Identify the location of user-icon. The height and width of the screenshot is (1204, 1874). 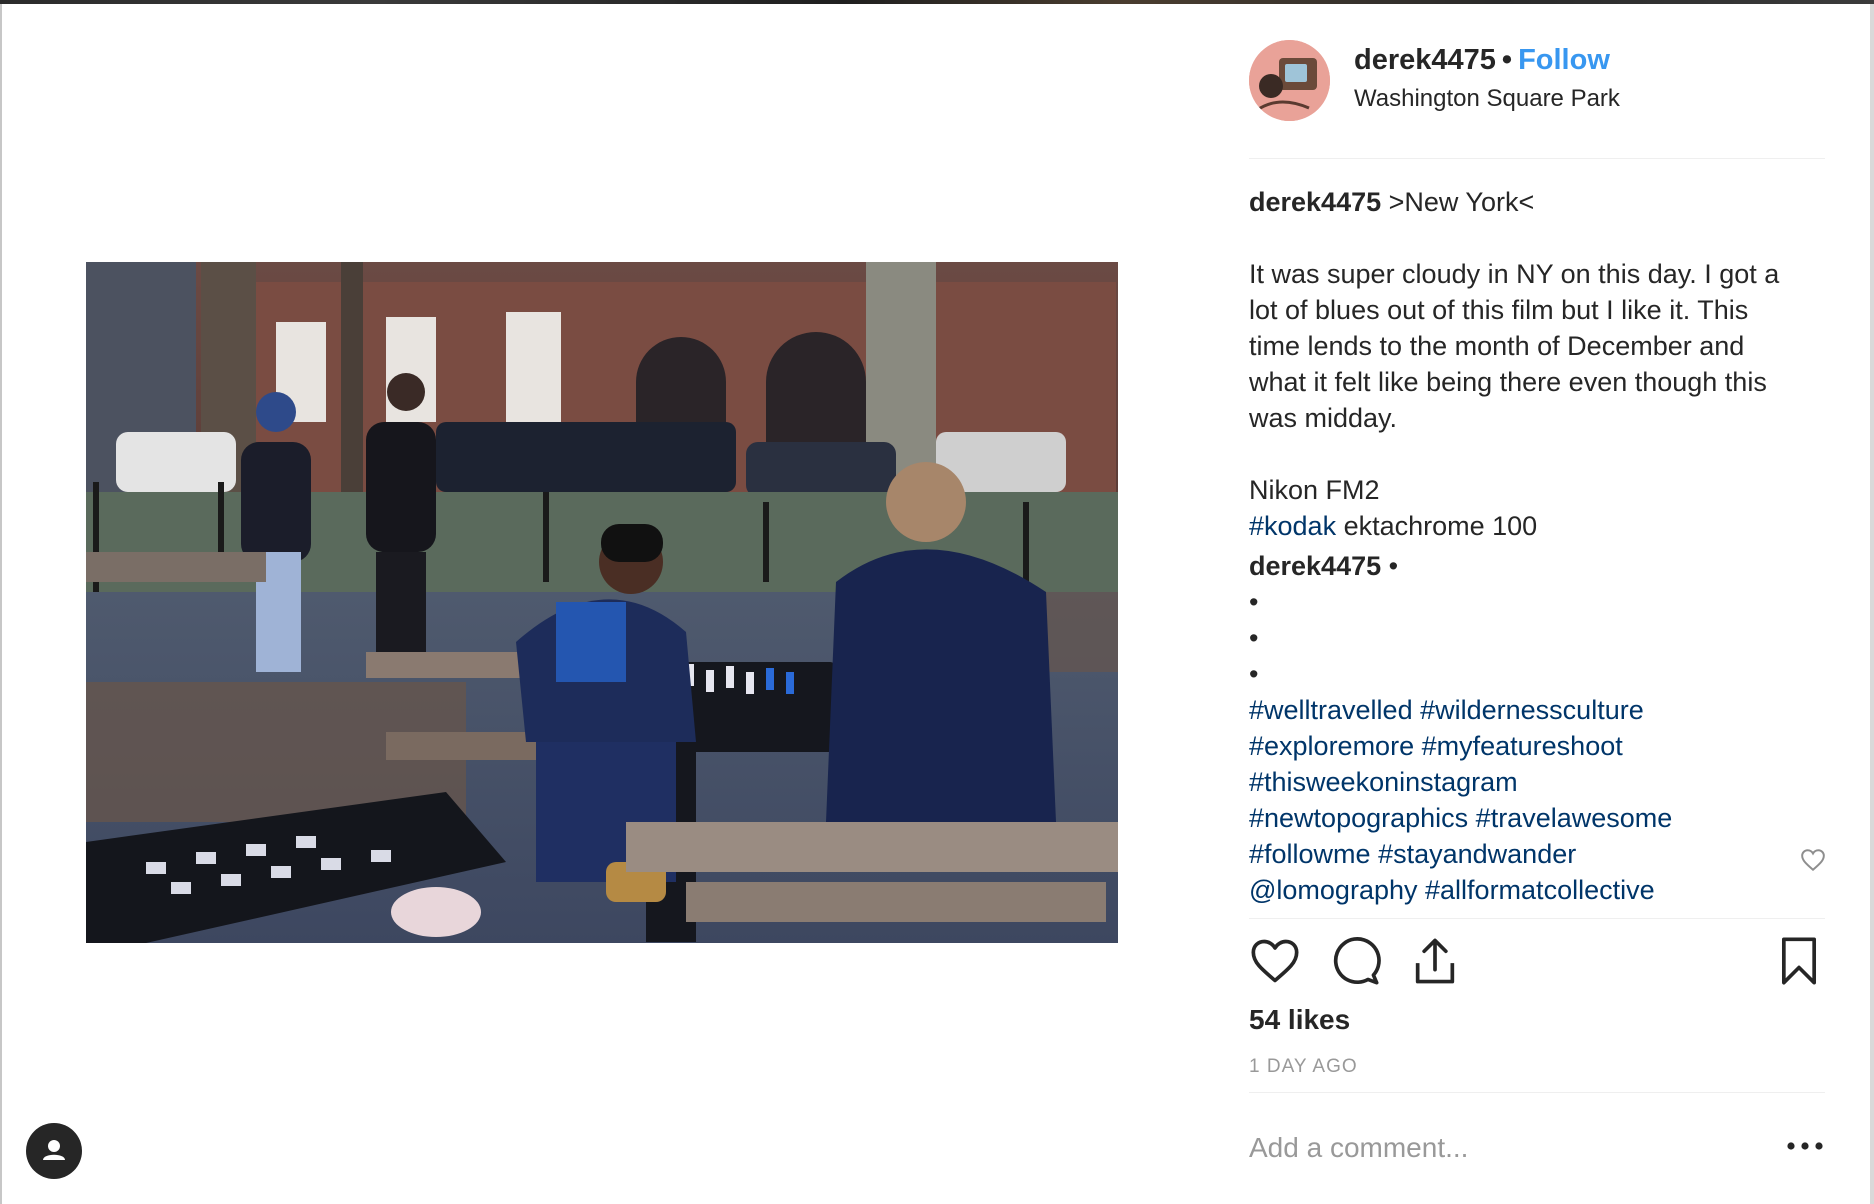
(54, 1150).